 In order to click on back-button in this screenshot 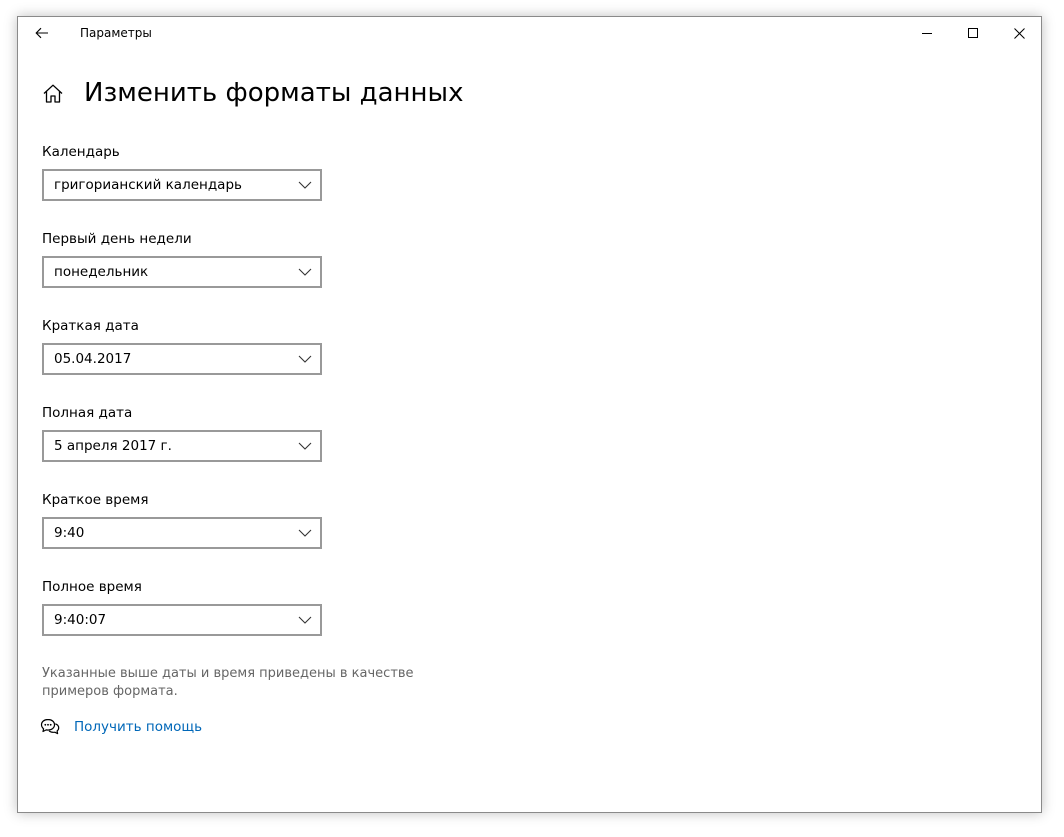, I will do `click(42, 33)`.